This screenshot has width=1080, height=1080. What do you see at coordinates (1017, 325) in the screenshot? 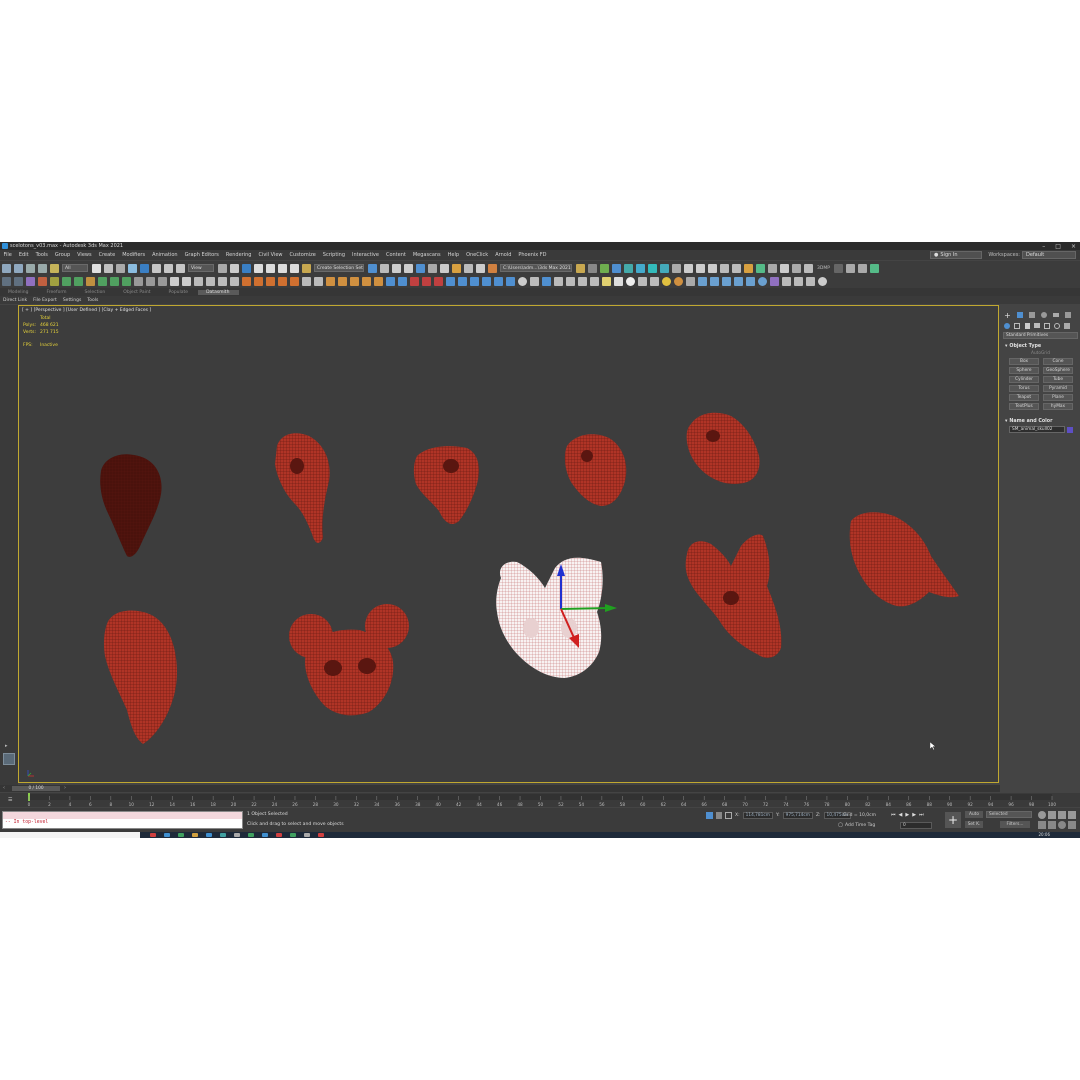
I see `shapes-icon` at bounding box center [1017, 325].